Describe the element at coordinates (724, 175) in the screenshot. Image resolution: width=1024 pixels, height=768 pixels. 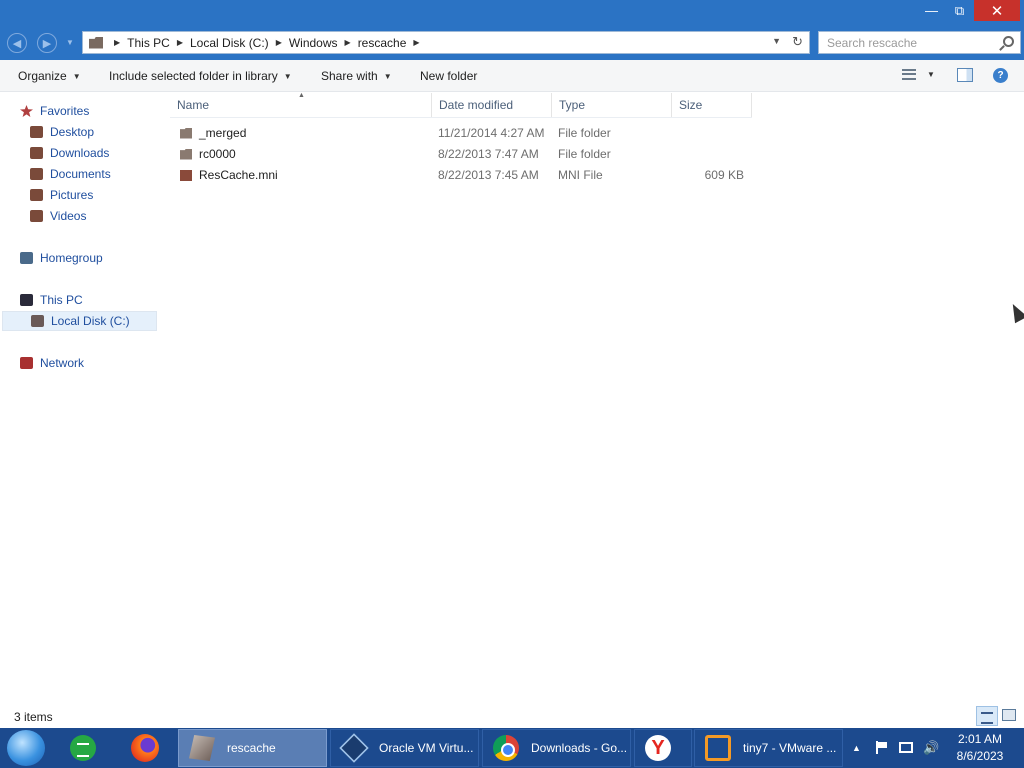
I see `file-size: 609 KB` at that location.